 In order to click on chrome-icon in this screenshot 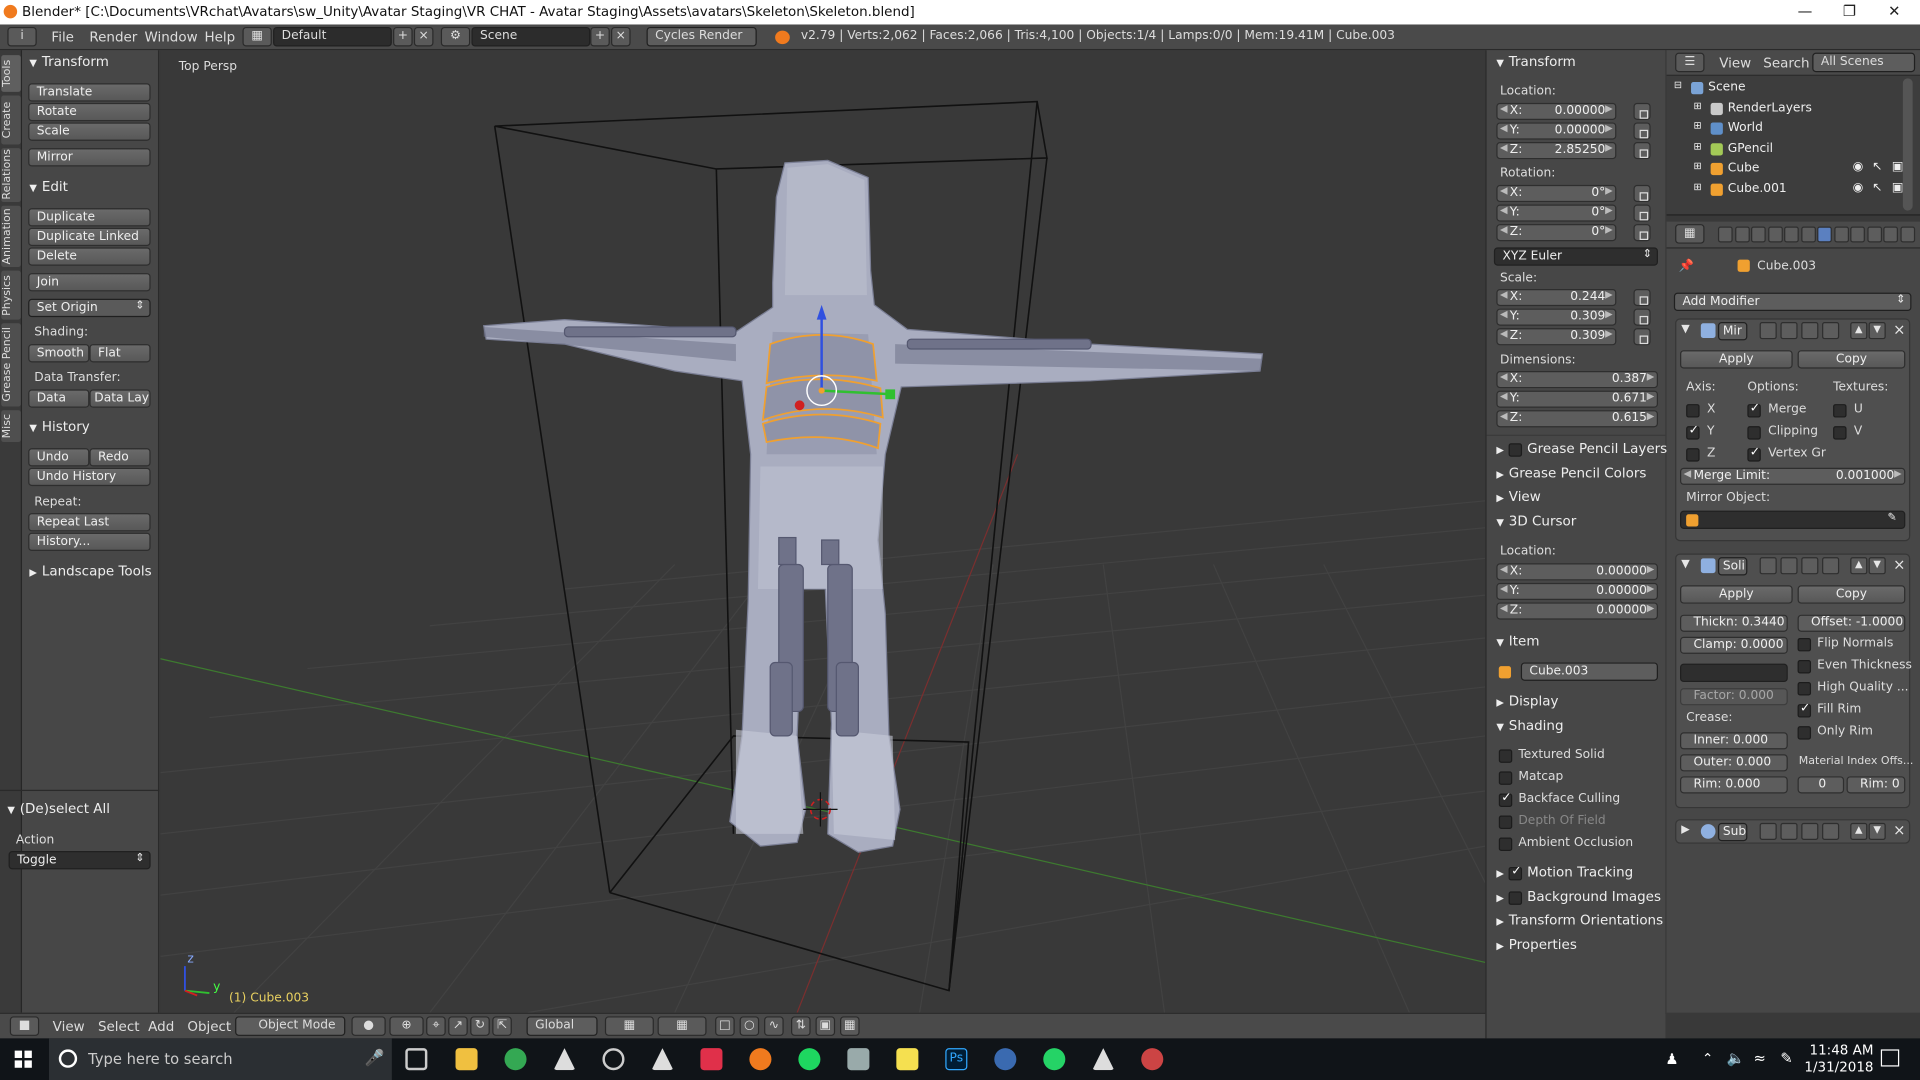, I will do `click(515, 1059)`.